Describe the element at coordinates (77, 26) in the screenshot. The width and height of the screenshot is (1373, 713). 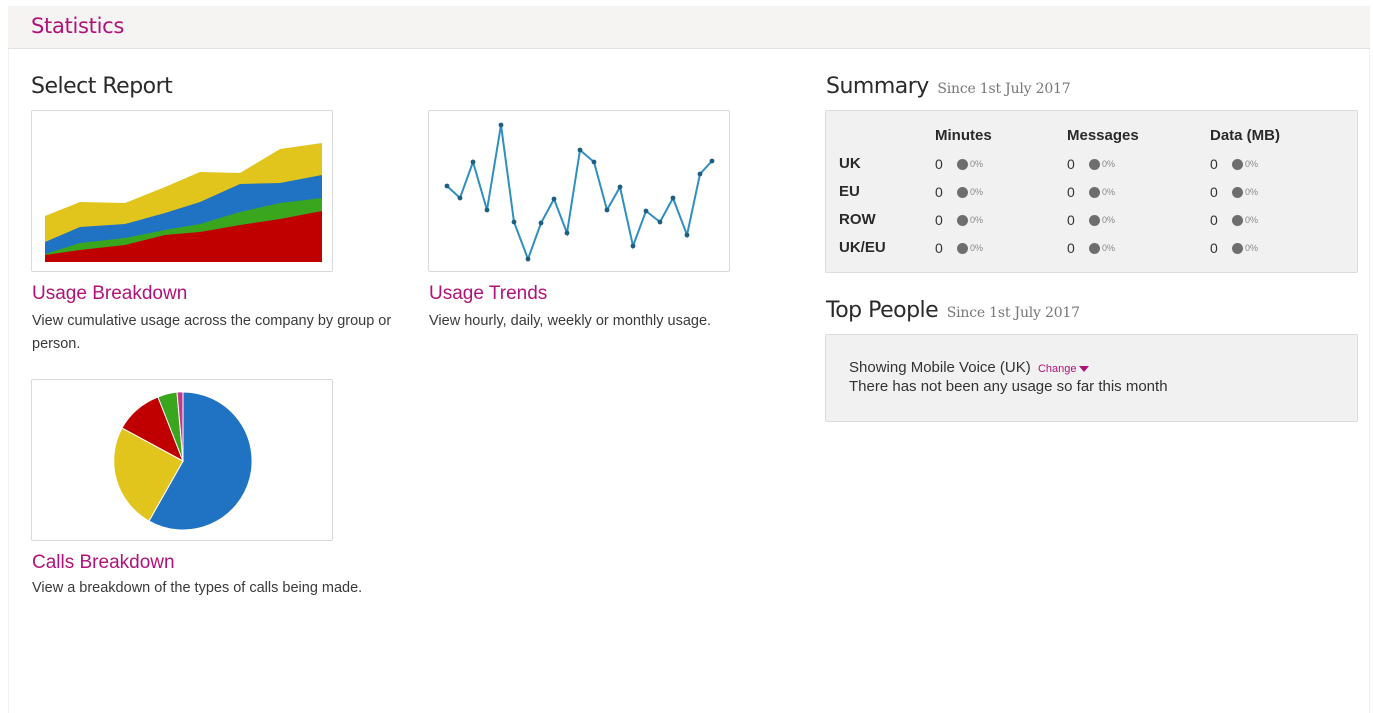
I see `page-title: Statistics` at that location.